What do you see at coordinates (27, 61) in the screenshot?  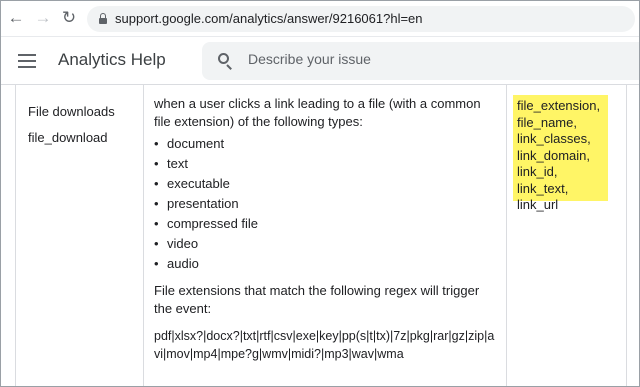 I see `hamburger-menu-icon` at bounding box center [27, 61].